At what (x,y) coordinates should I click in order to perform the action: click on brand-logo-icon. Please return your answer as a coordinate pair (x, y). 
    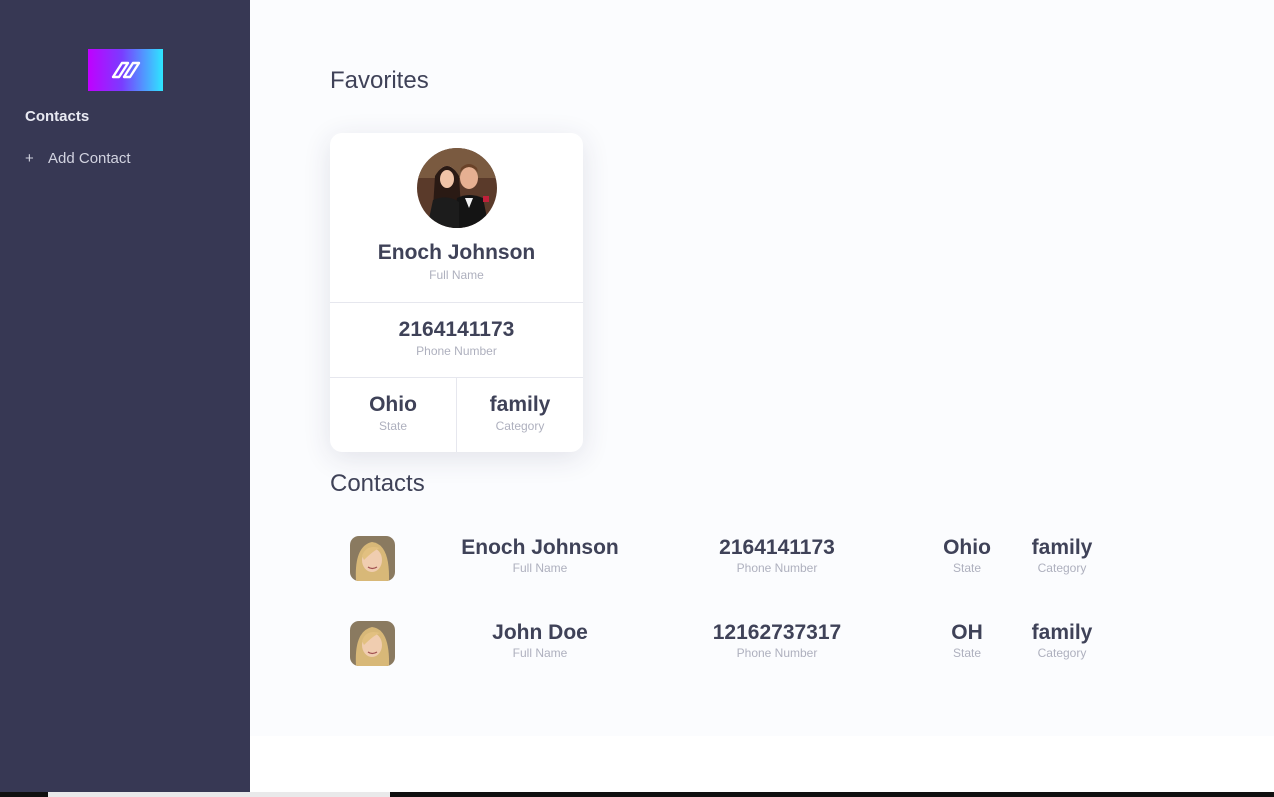
    Looking at the image, I should click on (125, 70).